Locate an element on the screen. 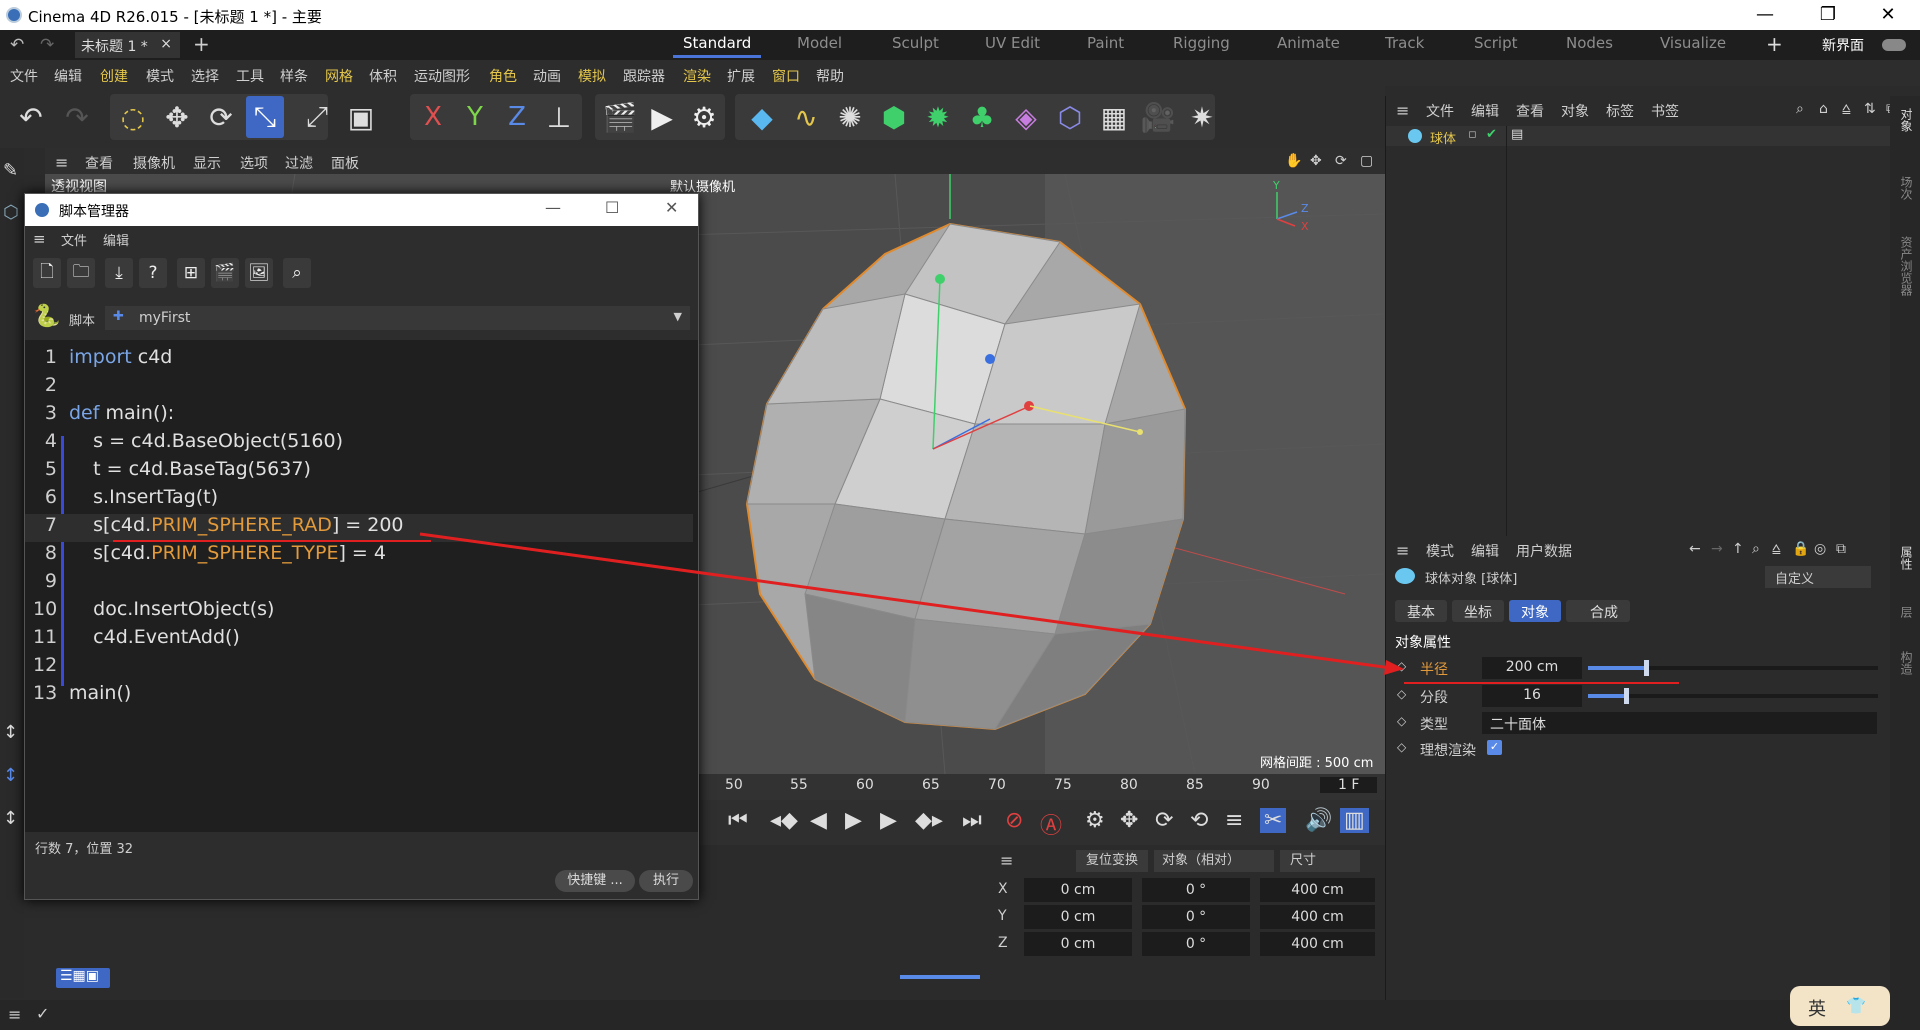  tab-phong: 合成 is located at coordinates (1598, 611).